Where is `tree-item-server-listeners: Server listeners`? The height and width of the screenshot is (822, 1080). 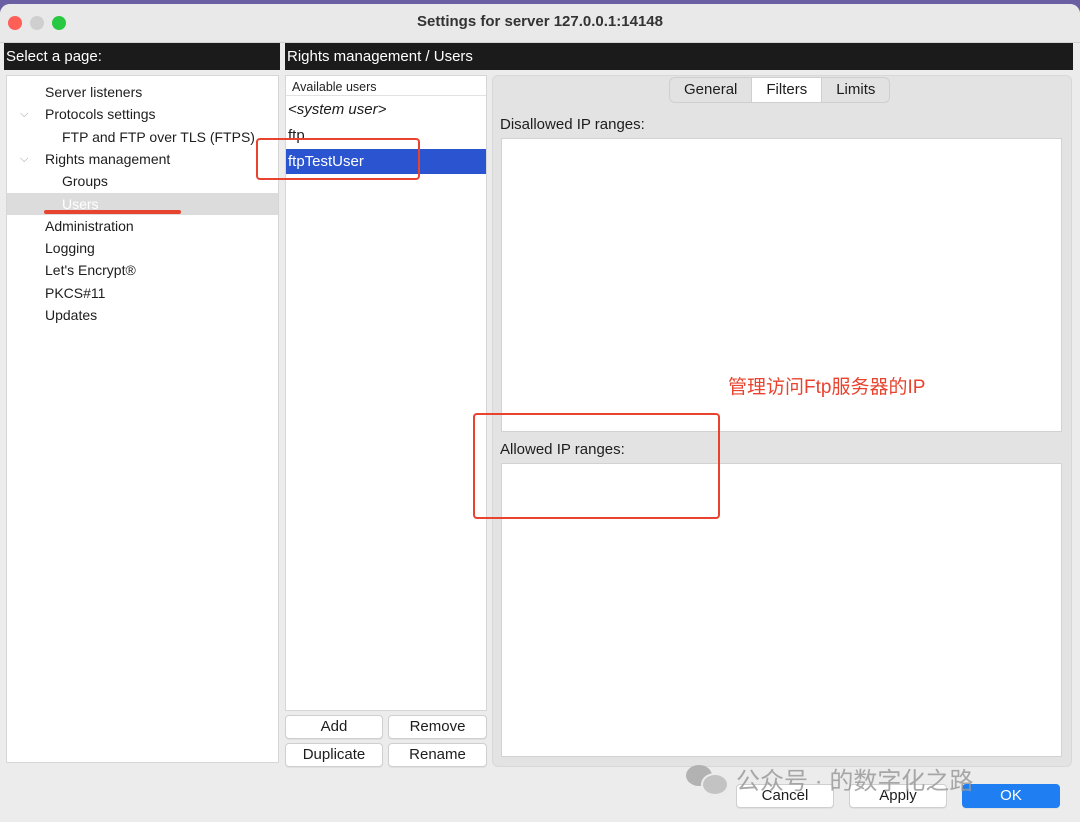 tree-item-server-listeners: Server listeners is located at coordinates (142, 92).